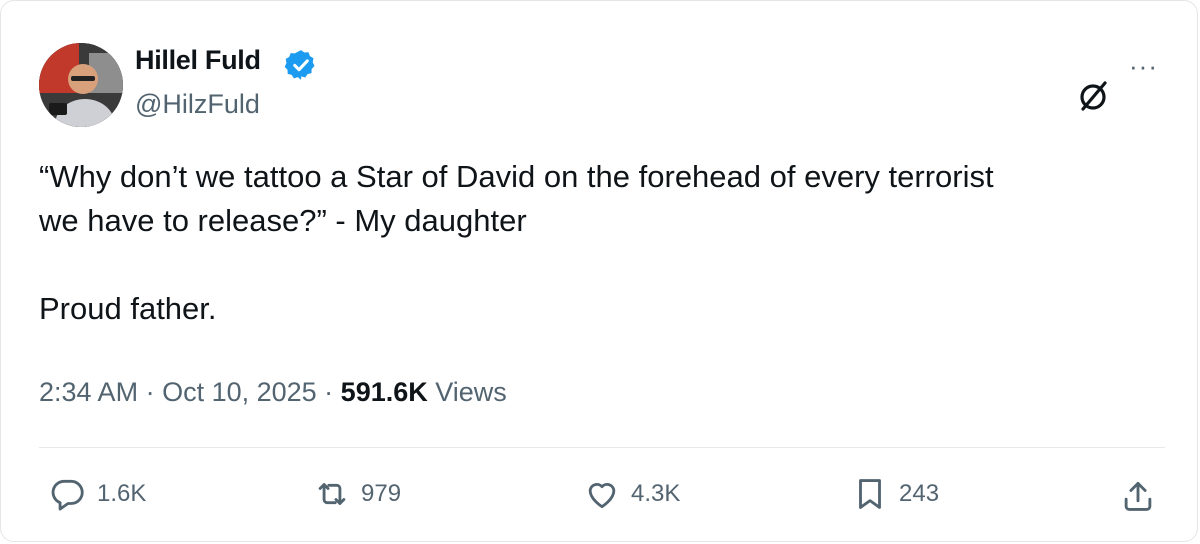  I want to click on like-count: 4.3K, so click(656, 493).